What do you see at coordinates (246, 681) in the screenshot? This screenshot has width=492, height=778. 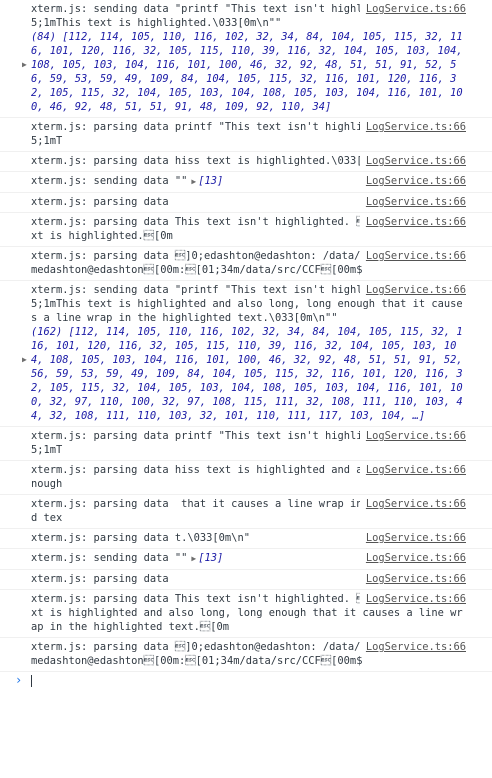 I see `console-prompt: ›` at bounding box center [246, 681].